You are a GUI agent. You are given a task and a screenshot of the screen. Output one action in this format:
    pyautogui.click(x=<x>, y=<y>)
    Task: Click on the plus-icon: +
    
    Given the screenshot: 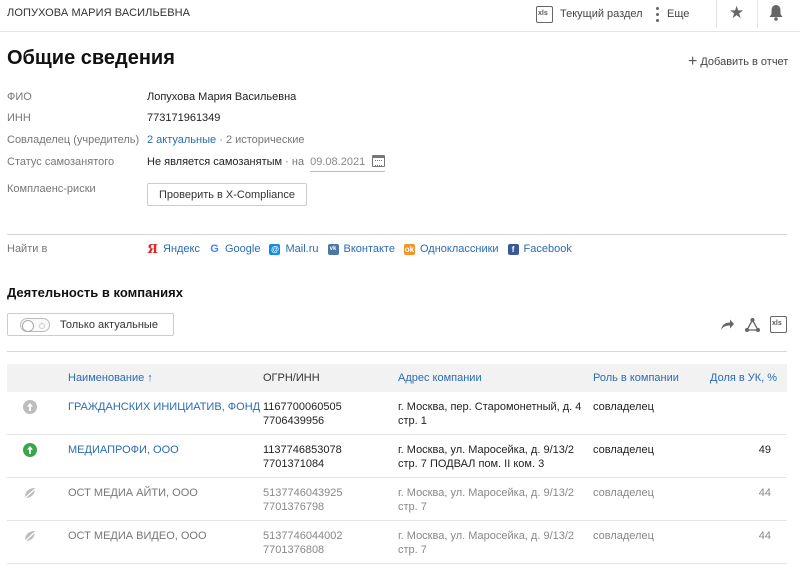 What is the action you would take?
    pyautogui.click(x=693, y=61)
    